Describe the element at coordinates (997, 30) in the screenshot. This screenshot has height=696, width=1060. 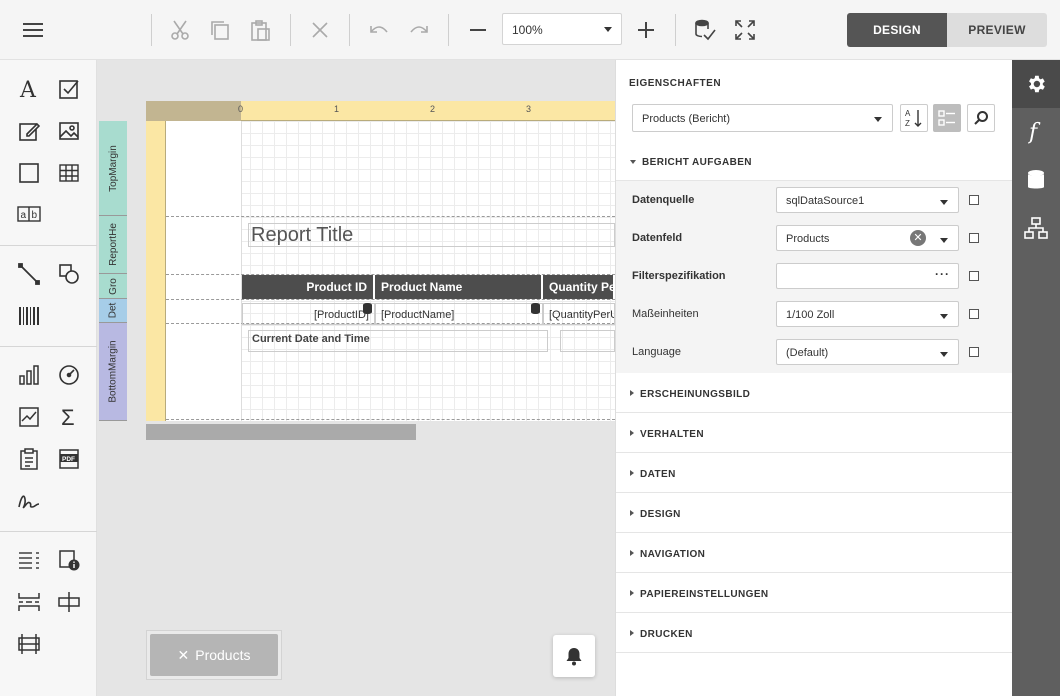
I see `preview-mode-button: PREVIEW` at that location.